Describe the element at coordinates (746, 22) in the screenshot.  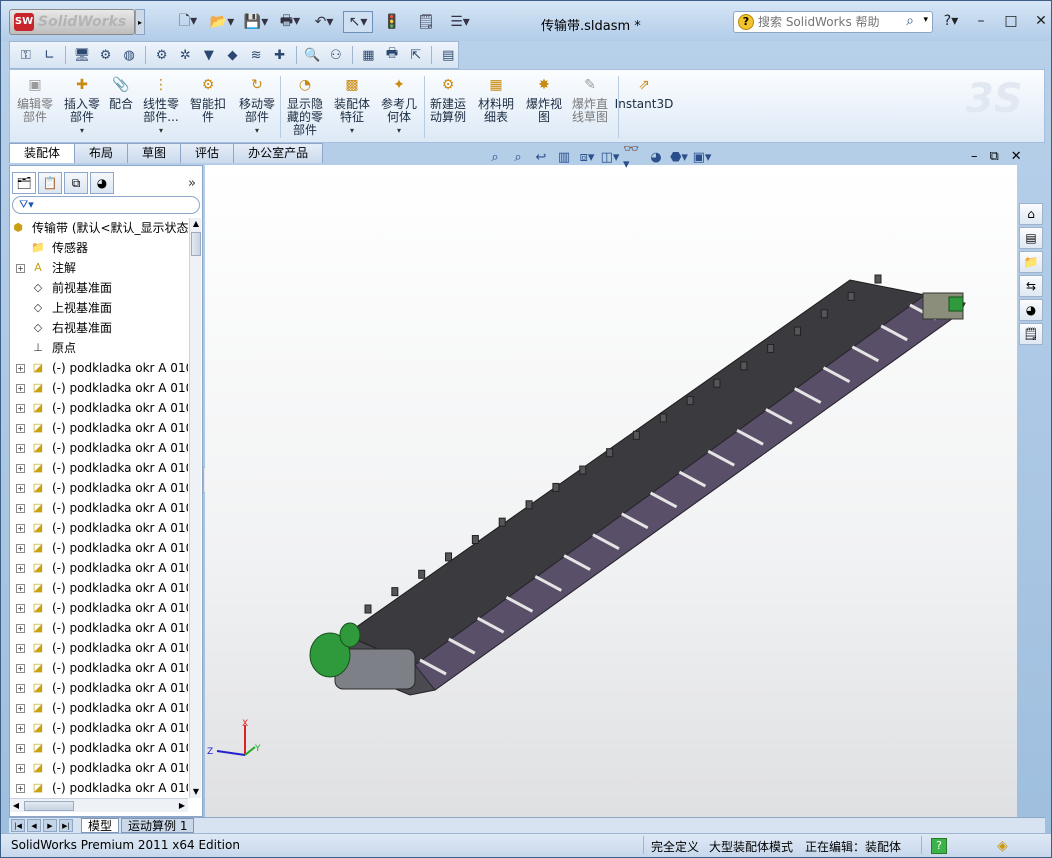
I see `help-question-icon: ?` at that location.